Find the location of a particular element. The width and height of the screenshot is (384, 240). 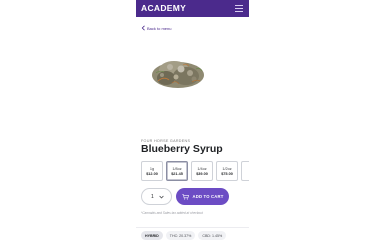

product-badges: HYBRID THC: 20.37% CBD: 1.45% is located at coordinates (185, 235).